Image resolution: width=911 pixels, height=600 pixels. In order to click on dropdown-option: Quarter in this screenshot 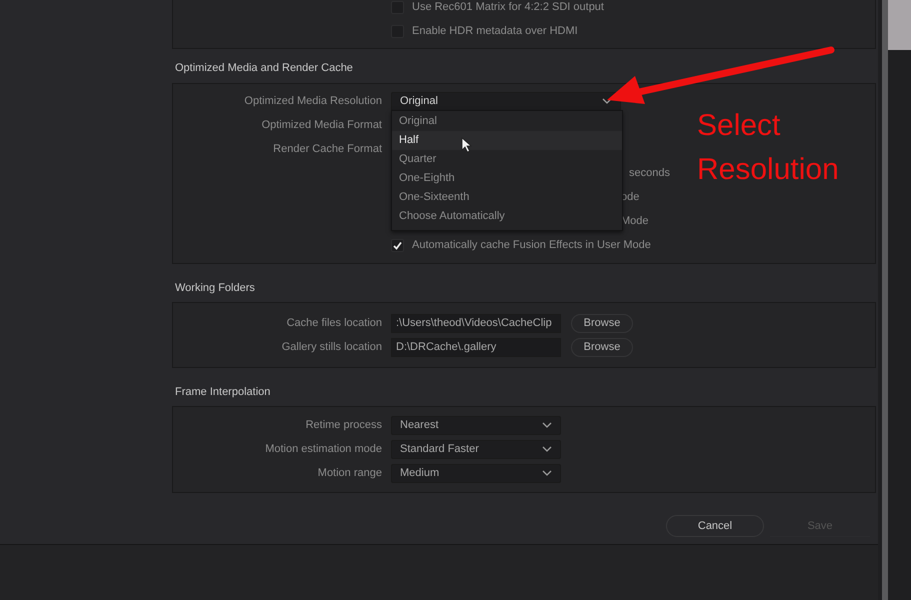, I will do `click(507, 159)`.